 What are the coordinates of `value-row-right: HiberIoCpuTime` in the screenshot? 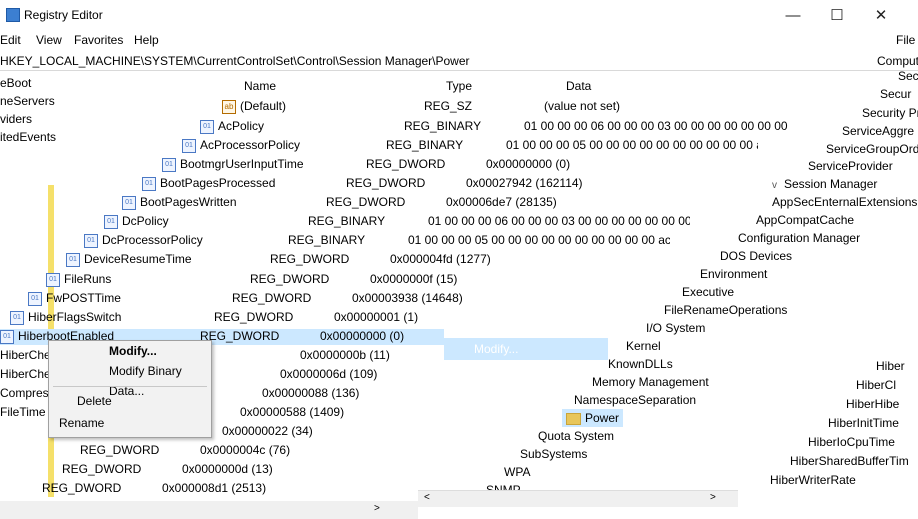 It's located at (851, 442).